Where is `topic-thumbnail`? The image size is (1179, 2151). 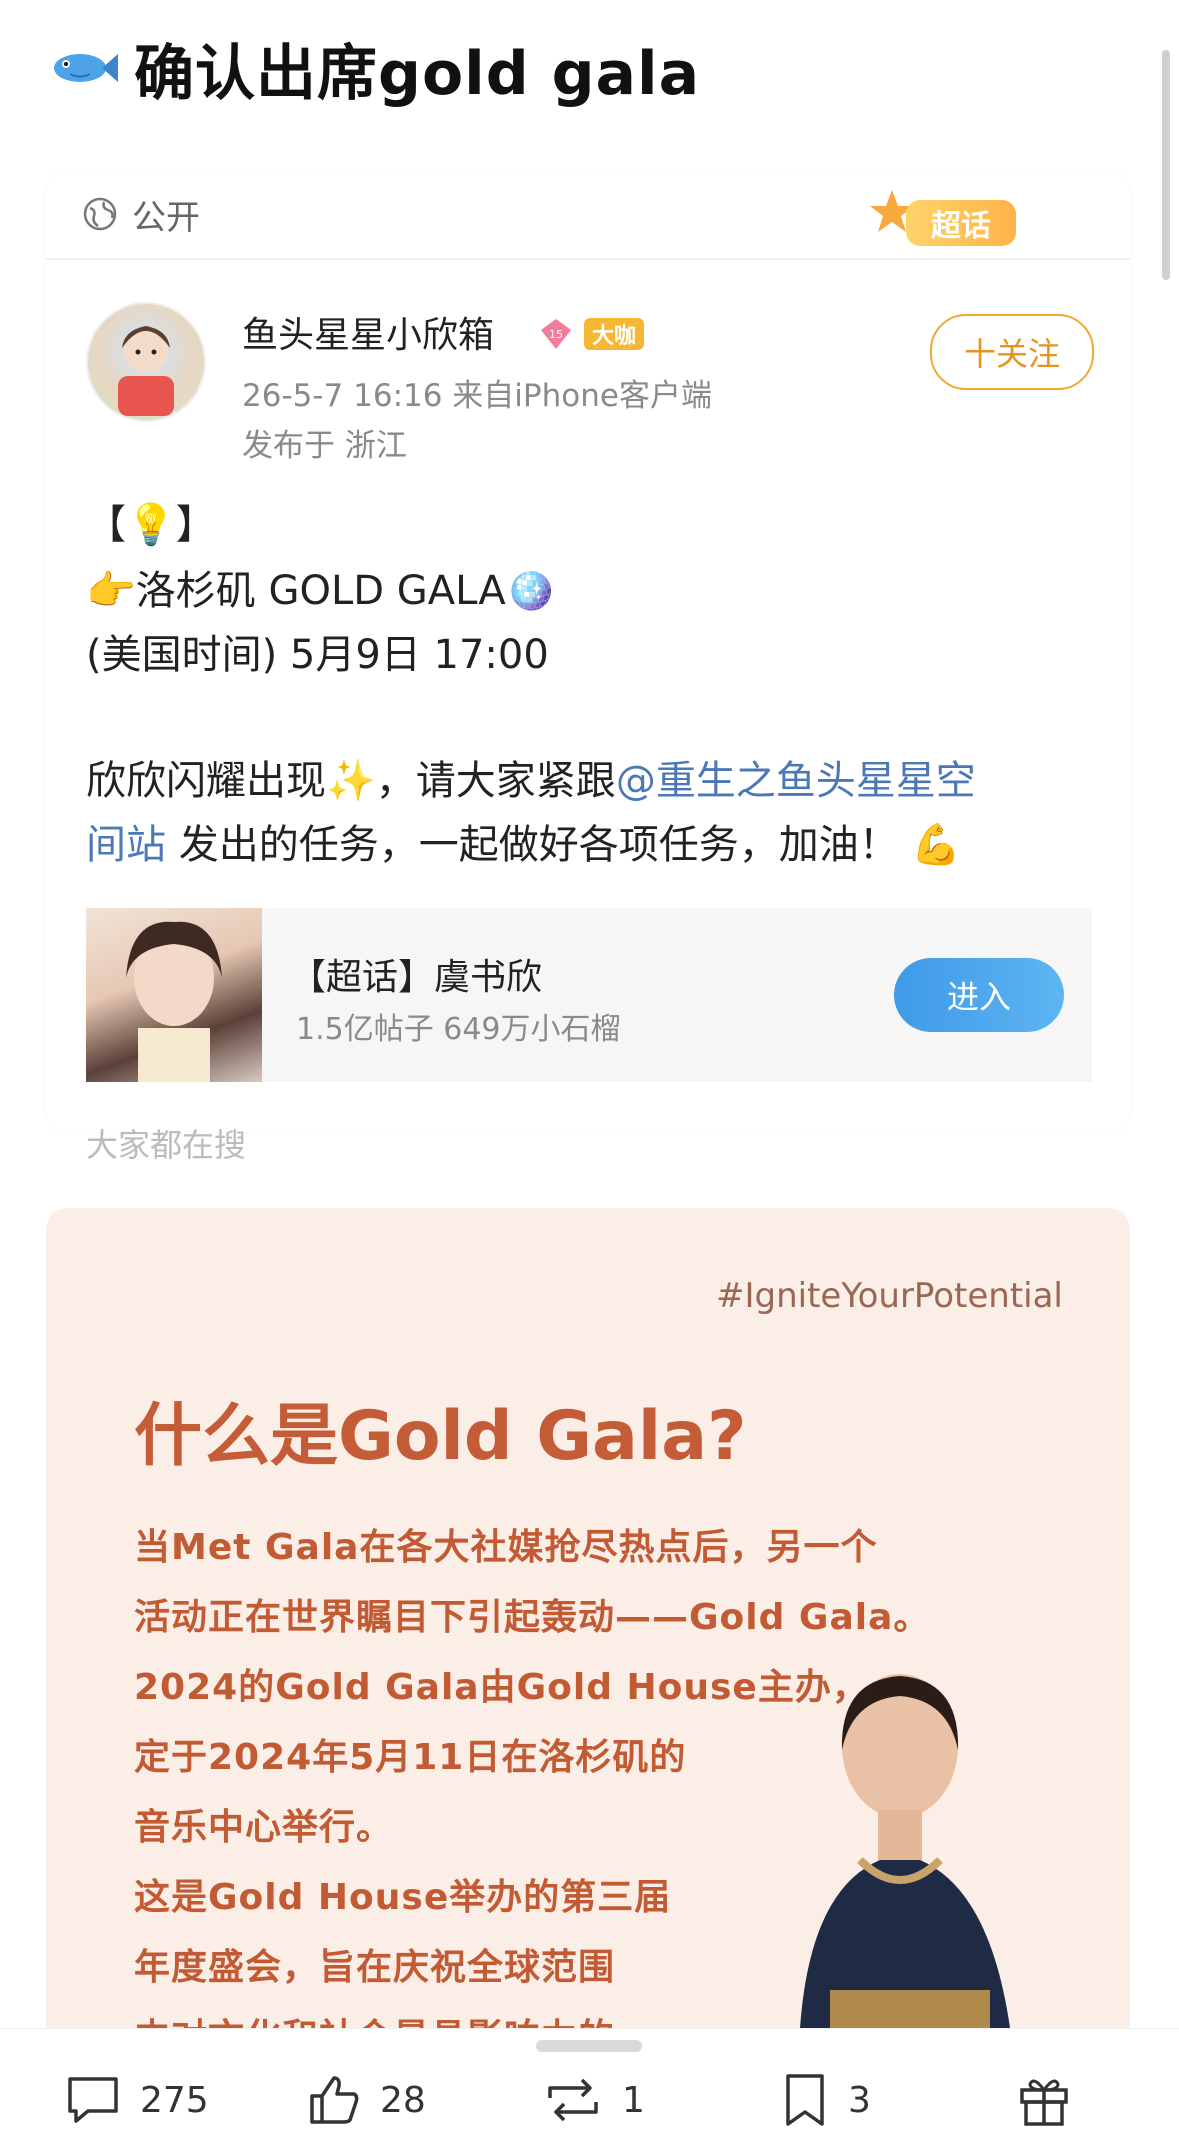
topic-thumbnail is located at coordinates (174, 995).